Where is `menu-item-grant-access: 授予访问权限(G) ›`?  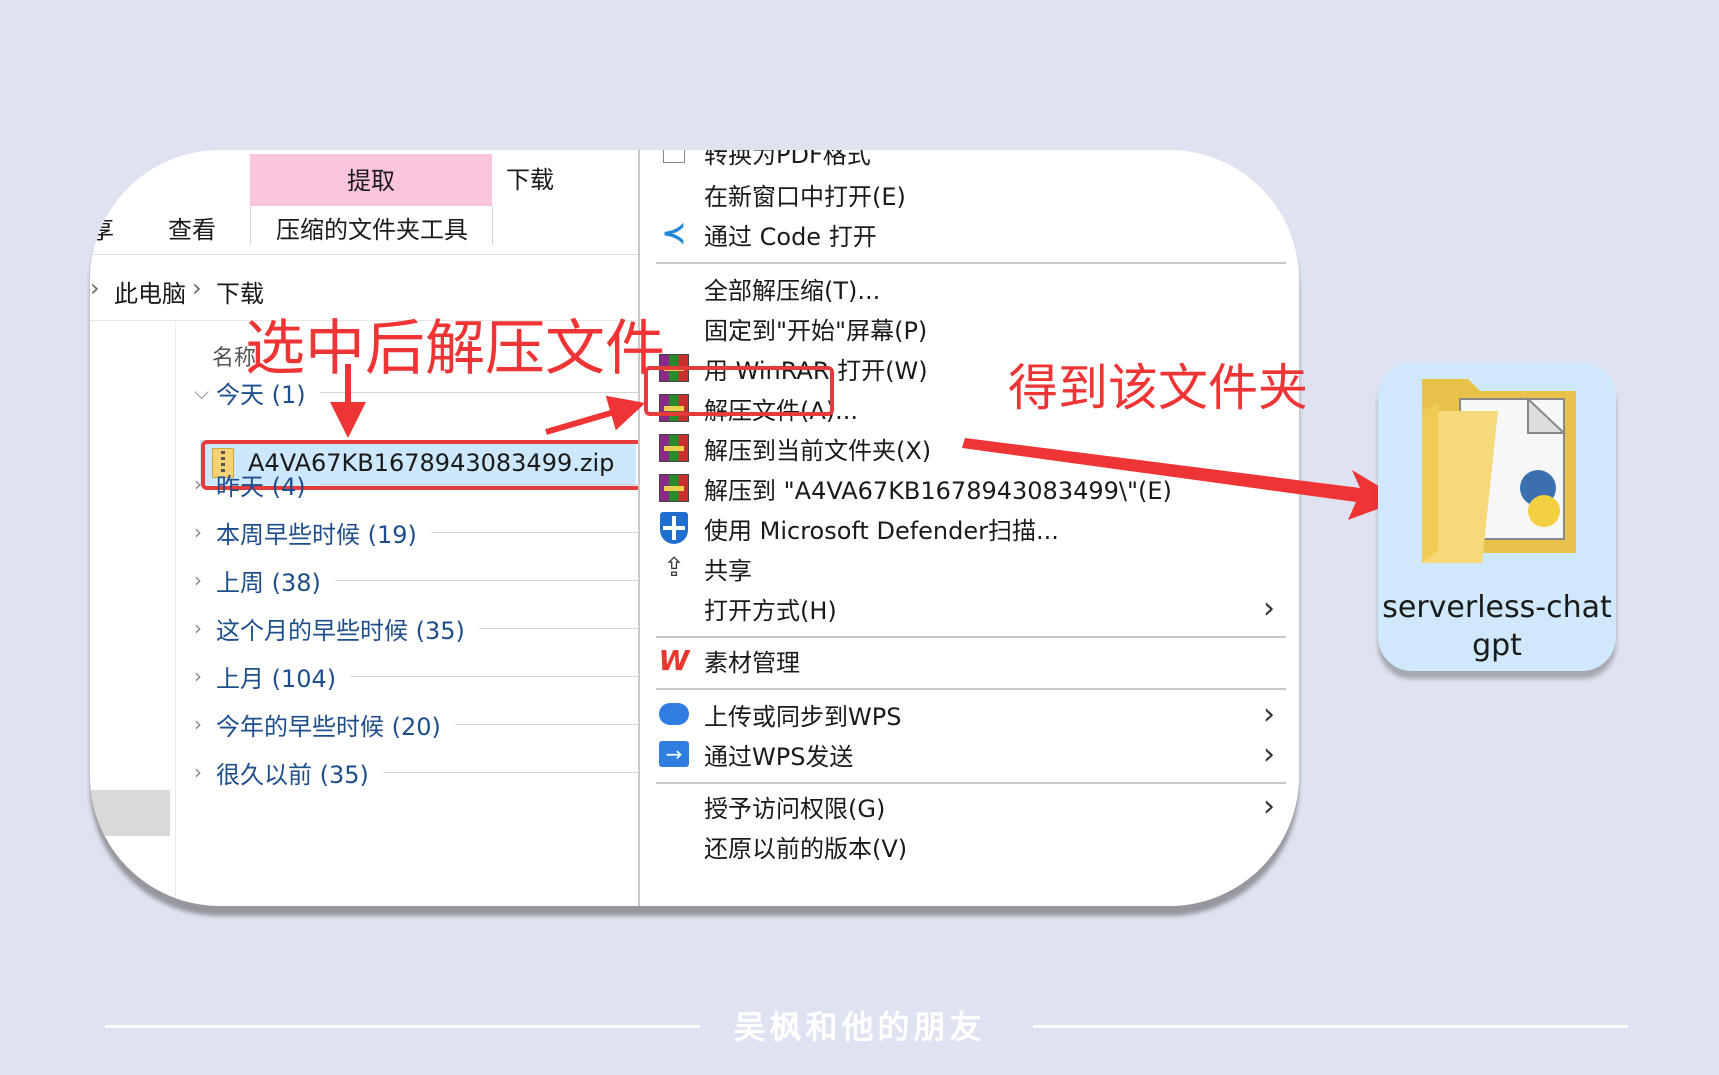 menu-item-grant-access: 授予访问权限(G) › is located at coordinates (969, 806).